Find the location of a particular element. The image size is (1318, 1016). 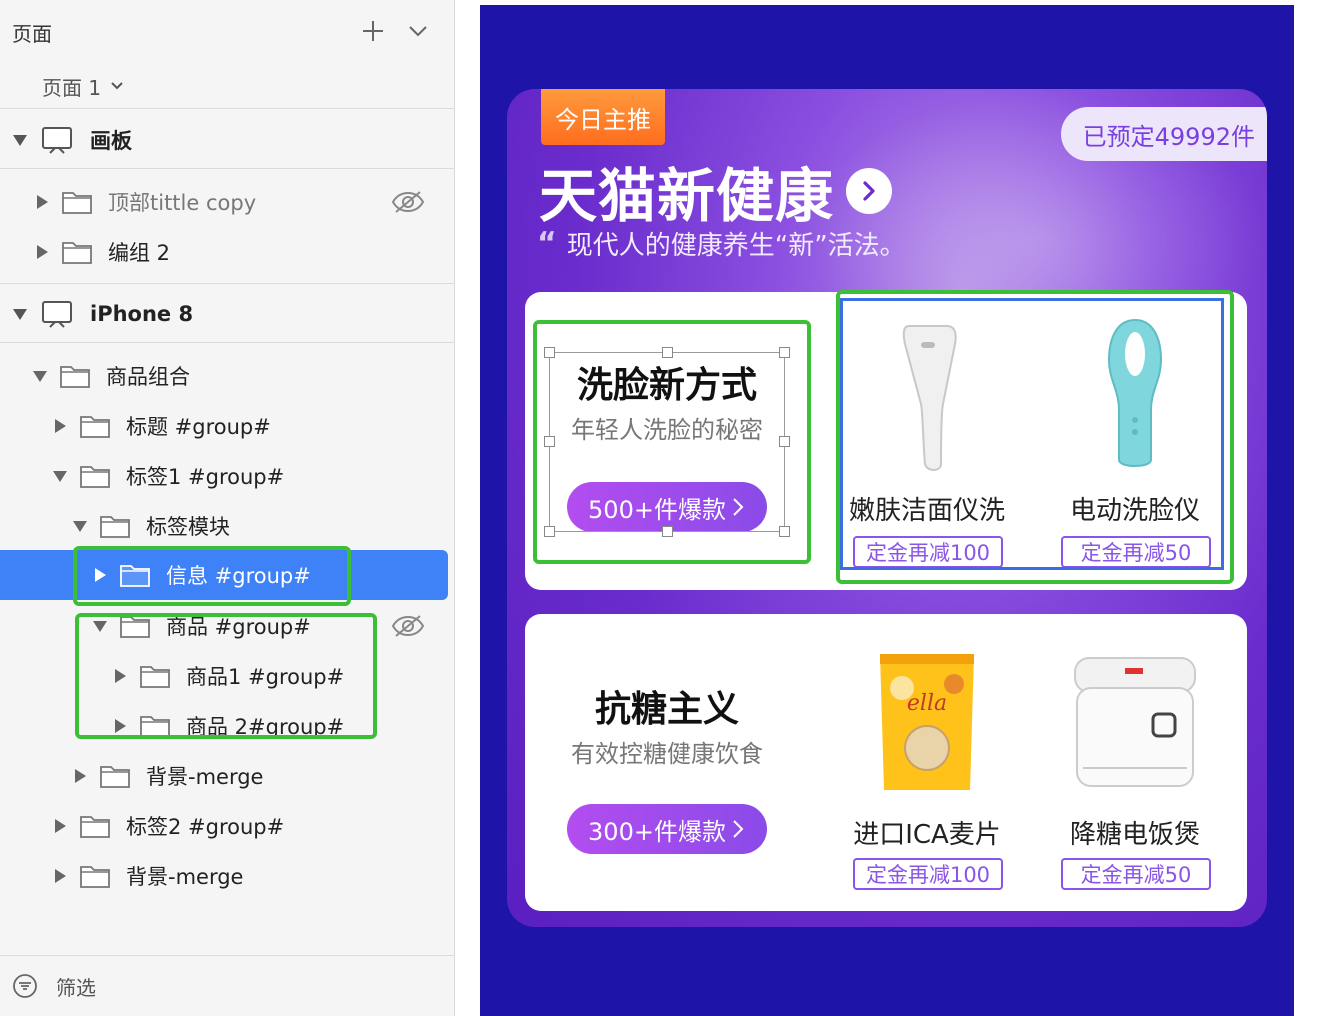

layer-row-iphone8: iPhone 8 is located at coordinates (227, 314).